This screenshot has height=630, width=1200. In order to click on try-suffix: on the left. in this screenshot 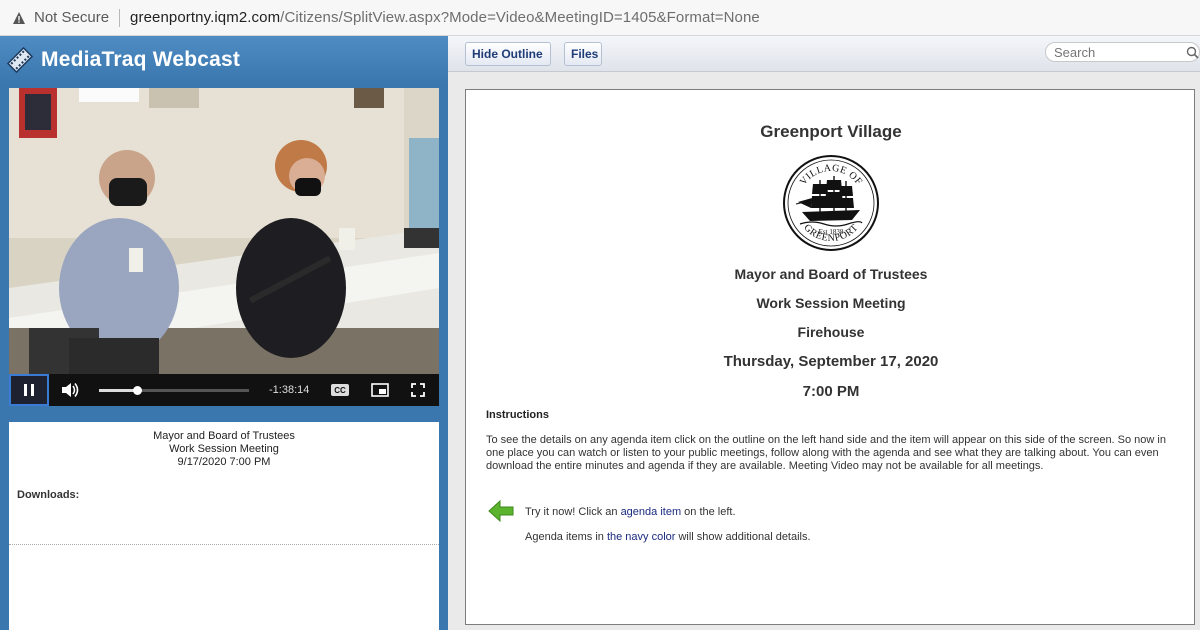, I will do `click(708, 512)`.